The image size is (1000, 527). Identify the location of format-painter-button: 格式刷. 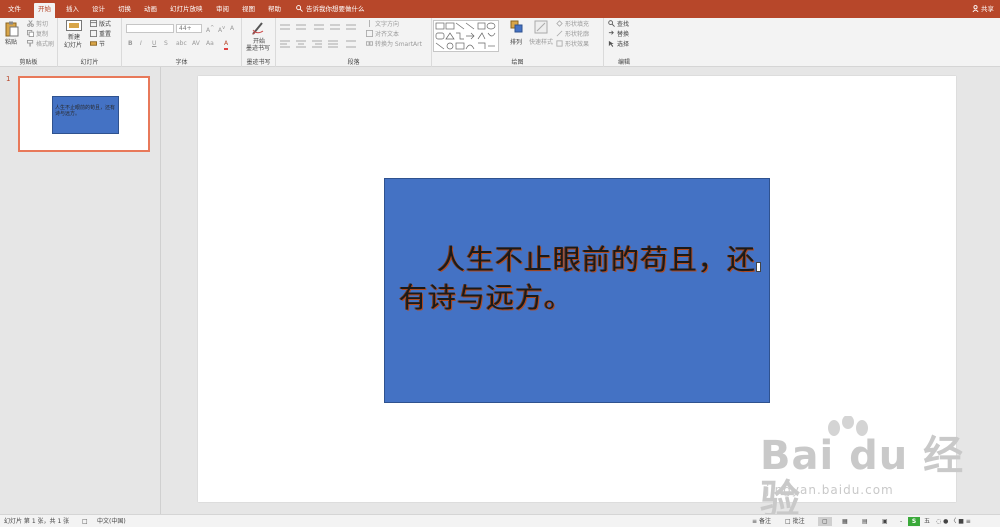
(40, 44).